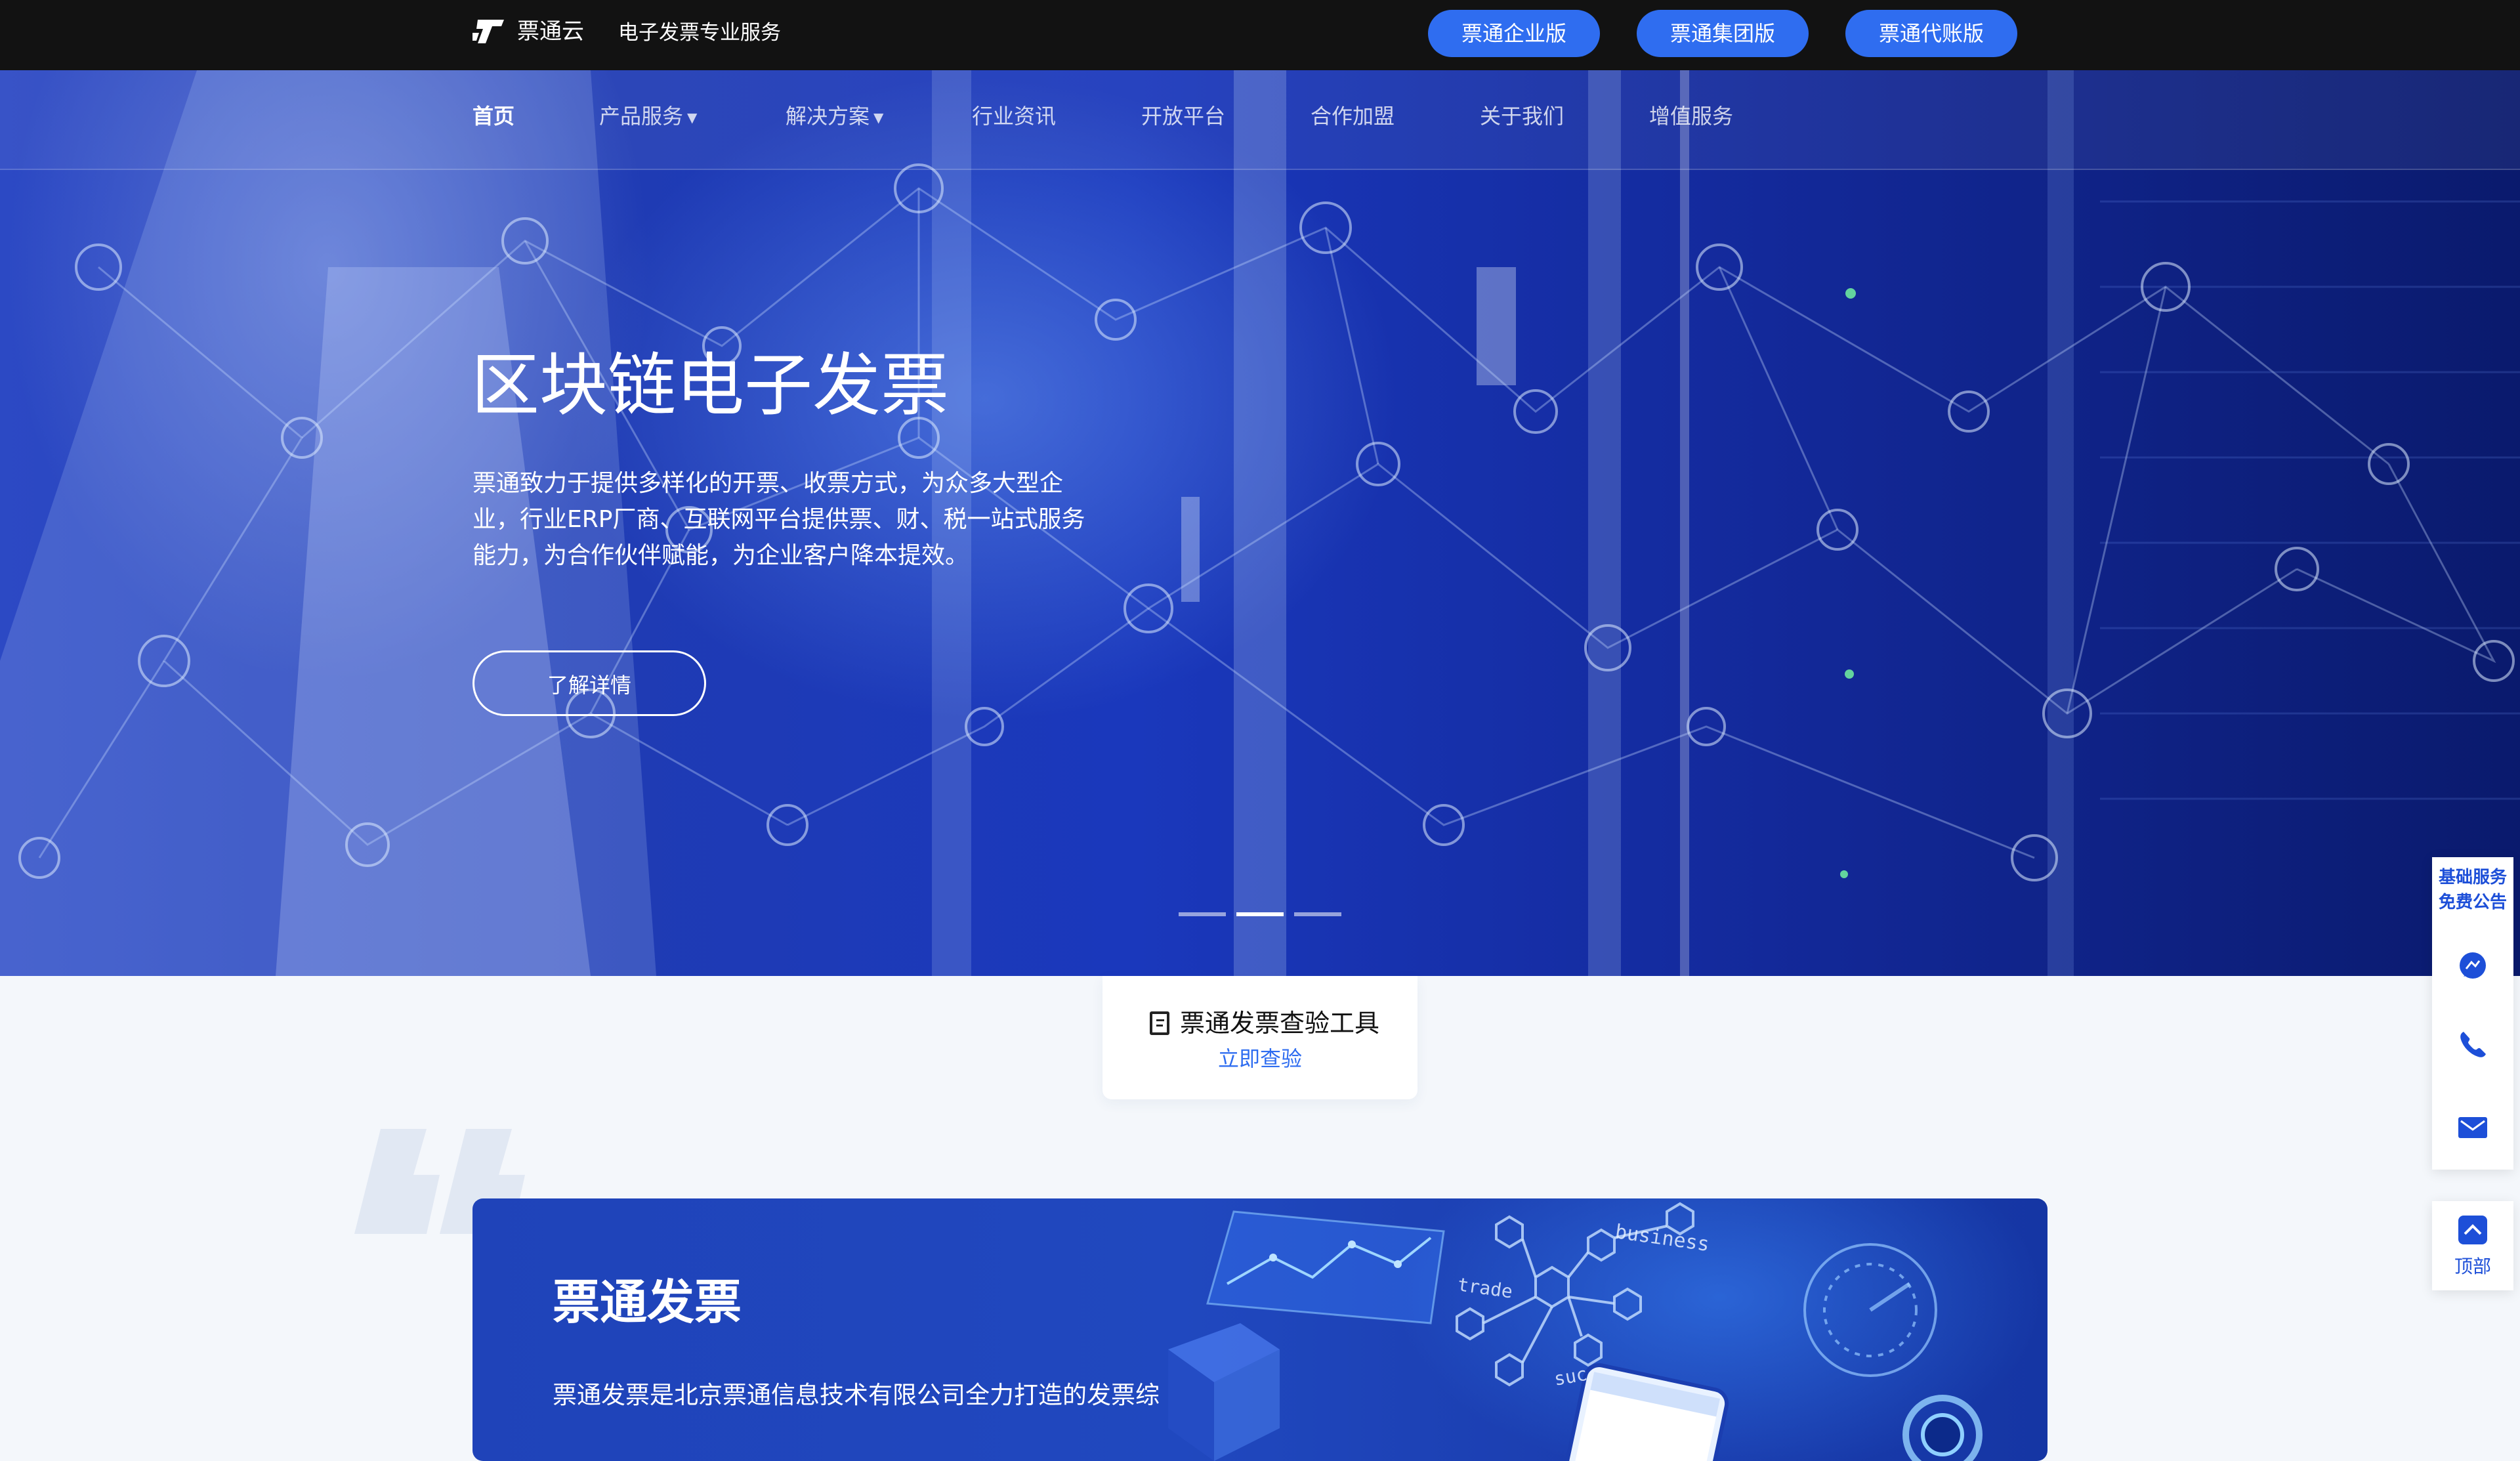 This screenshot has width=2520, height=1461. I want to click on nav-item-products-label: 产品服务, so click(641, 116).